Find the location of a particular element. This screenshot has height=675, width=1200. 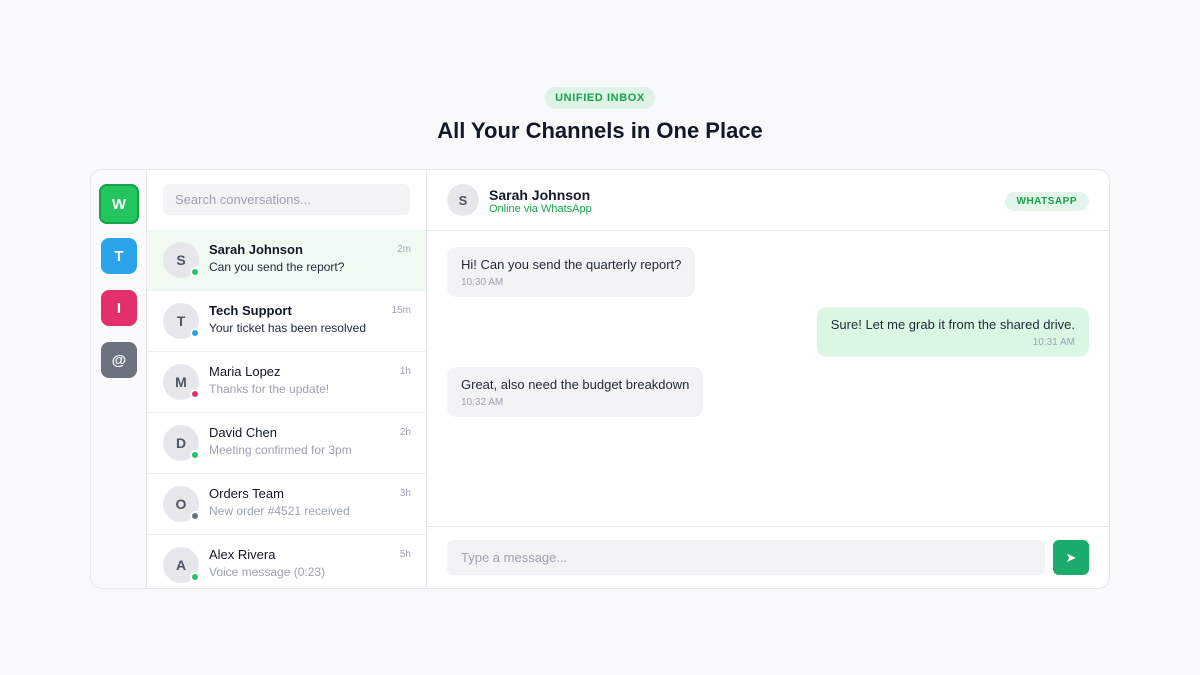

conversation-time: 2h is located at coordinates (405, 432).